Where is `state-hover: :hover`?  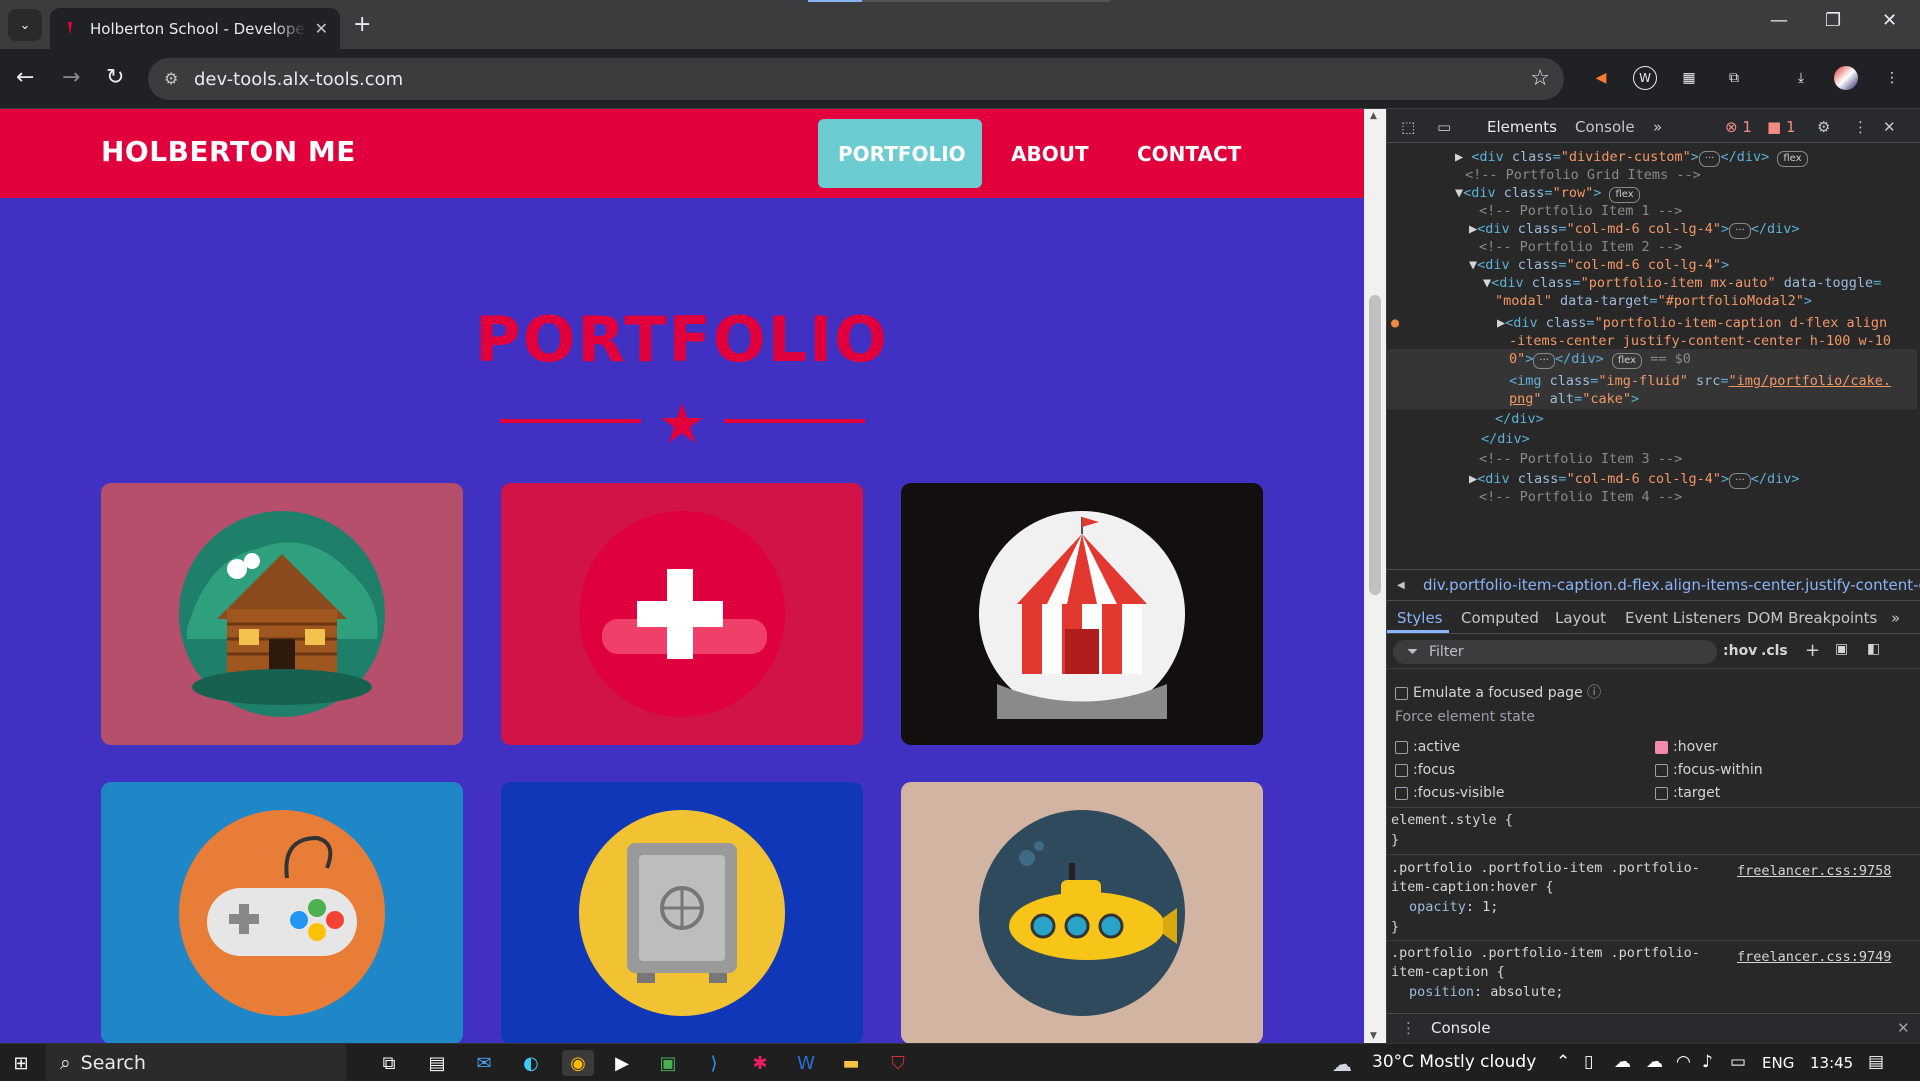 state-hover: :hover is located at coordinates (1686, 747).